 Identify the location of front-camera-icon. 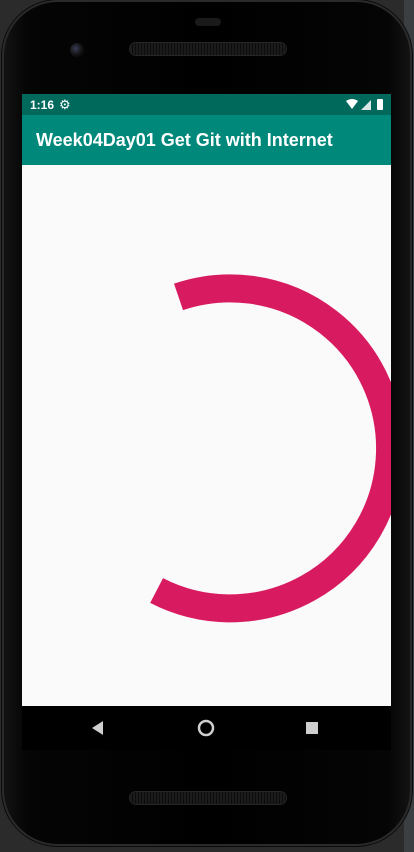
(77, 50).